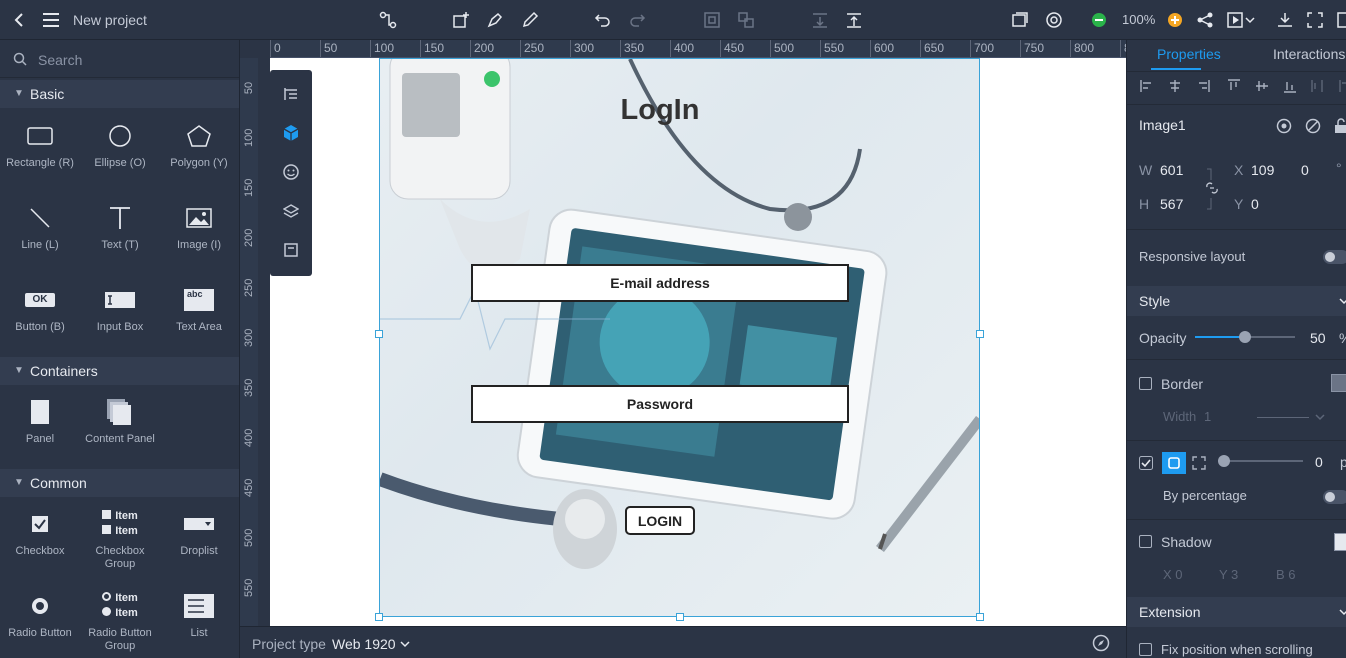 Image resolution: width=1346 pixels, height=658 pixels. I want to click on radius-slider-thumb, so click(1224, 461).